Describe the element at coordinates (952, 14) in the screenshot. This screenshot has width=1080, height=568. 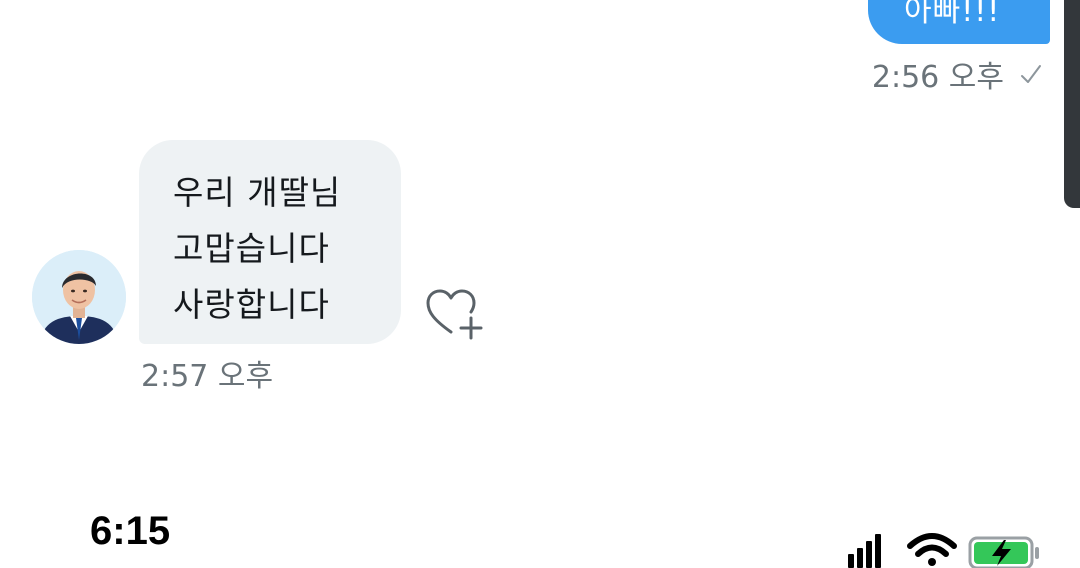
I see `outgoing-message-text: 아빠!!!` at that location.